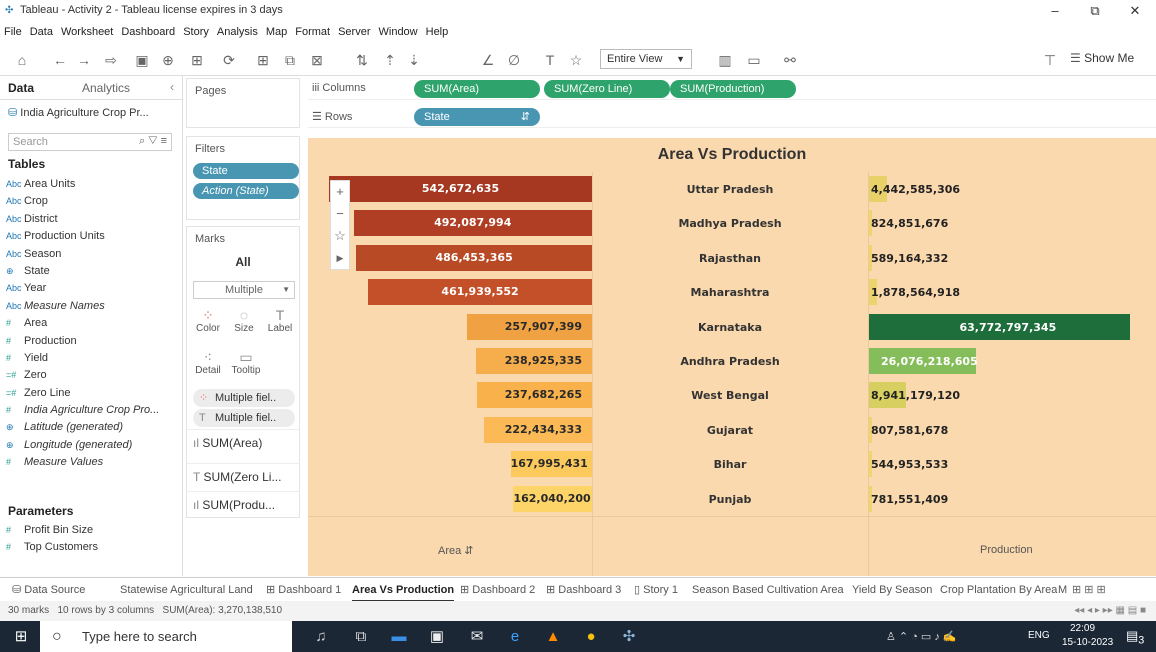 This screenshot has height=652, width=1156. Describe the element at coordinates (166, 636) in the screenshot. I see `taskbar-search: ○ Type here to search` at that location.